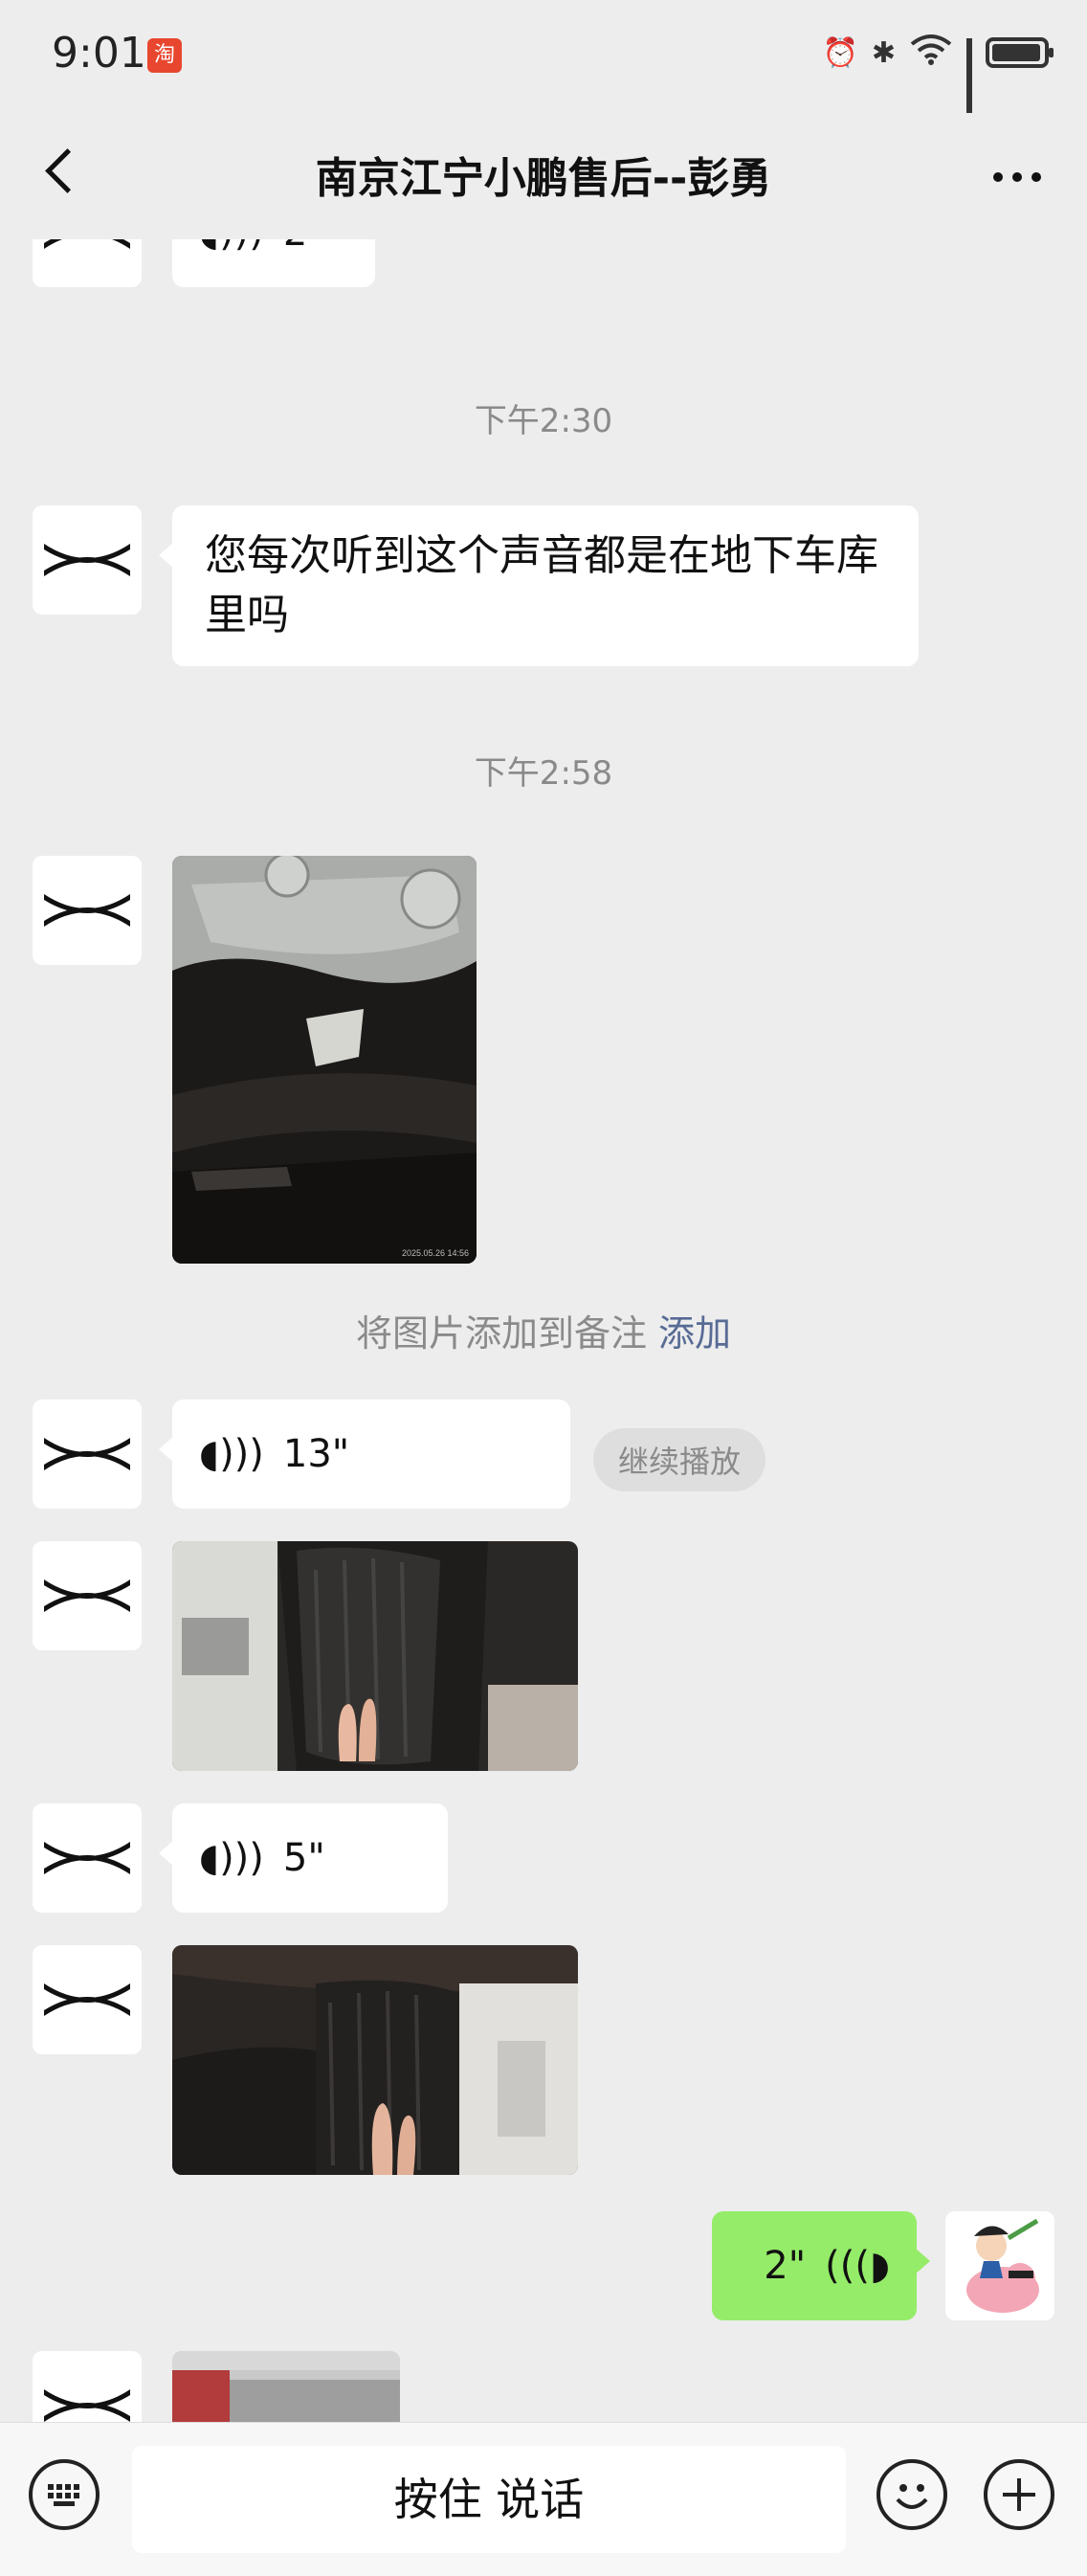 The height and width of the screenshot is (2576, 1087). Describe the element at coordinates (544, 57) in the screenshot. I see `status-bar: 9:01 淘 ⏰ ✱` at that location.